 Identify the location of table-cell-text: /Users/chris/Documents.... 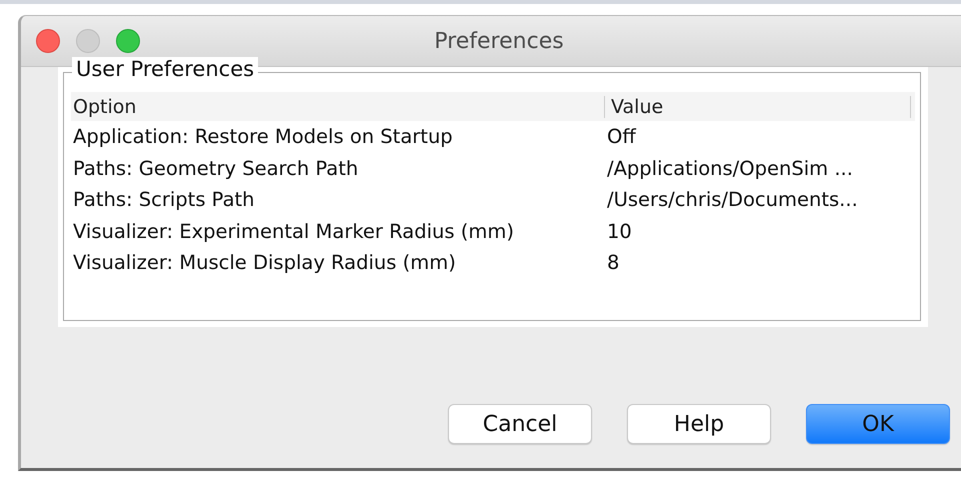
(732, 200).